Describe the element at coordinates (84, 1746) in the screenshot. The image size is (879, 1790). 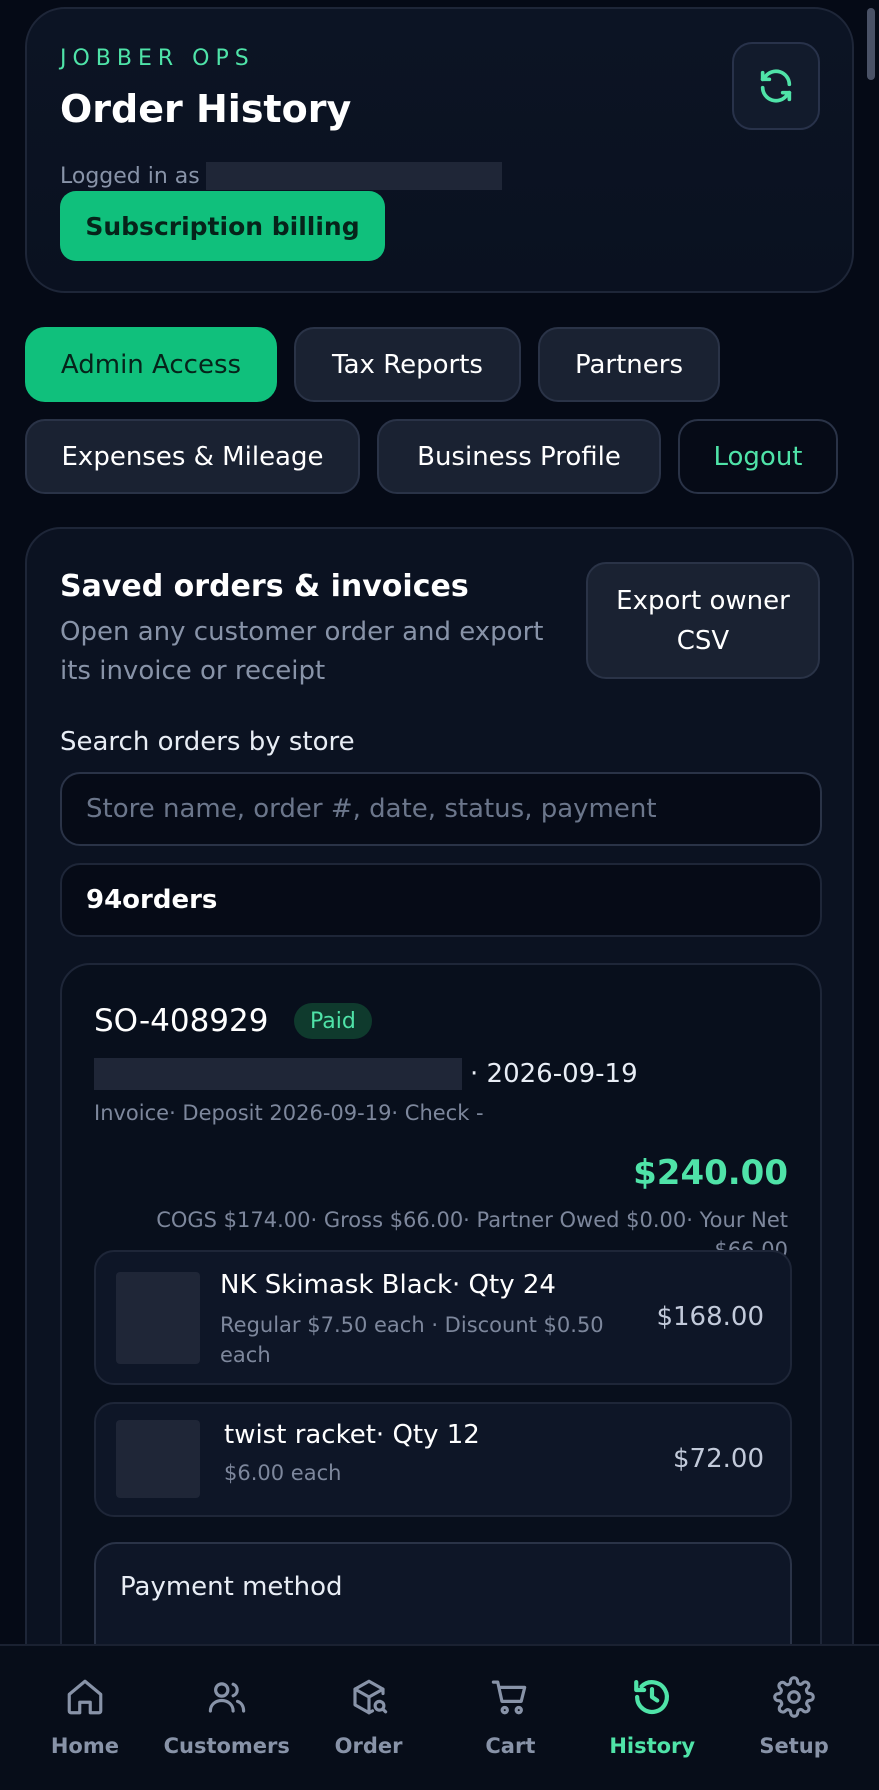
I see `nav-label: Home` at that location.